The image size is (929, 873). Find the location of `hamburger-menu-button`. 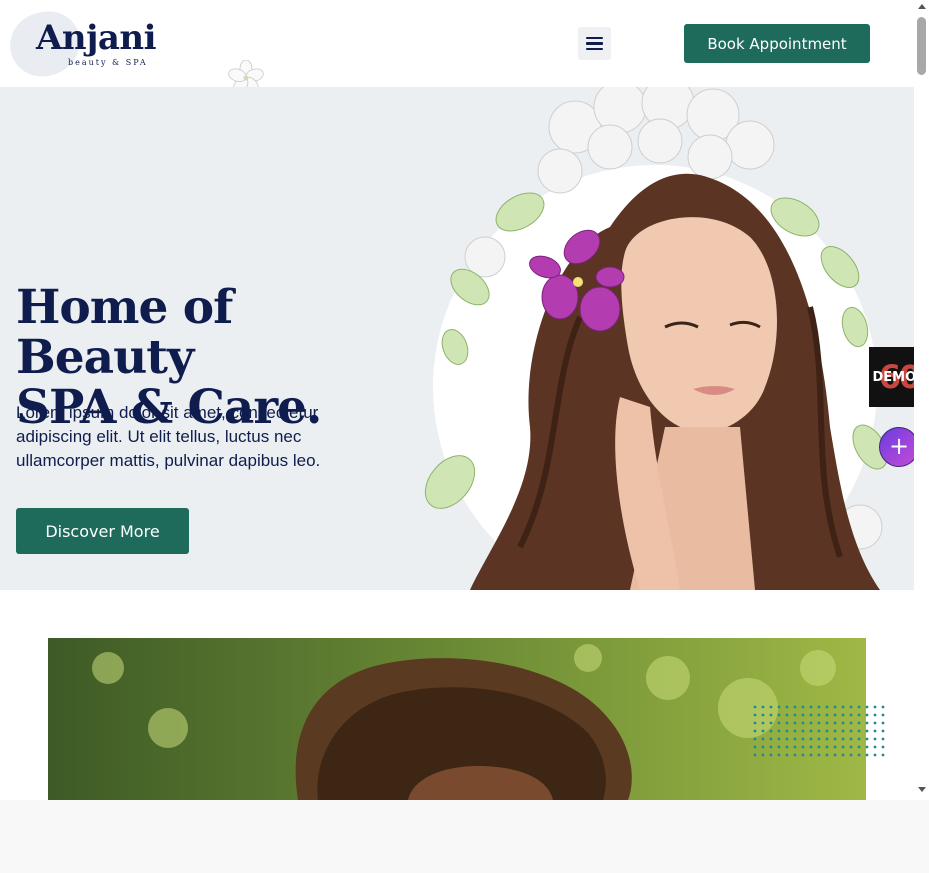

hamburger-menu-button is located at coordinates (594, 43).